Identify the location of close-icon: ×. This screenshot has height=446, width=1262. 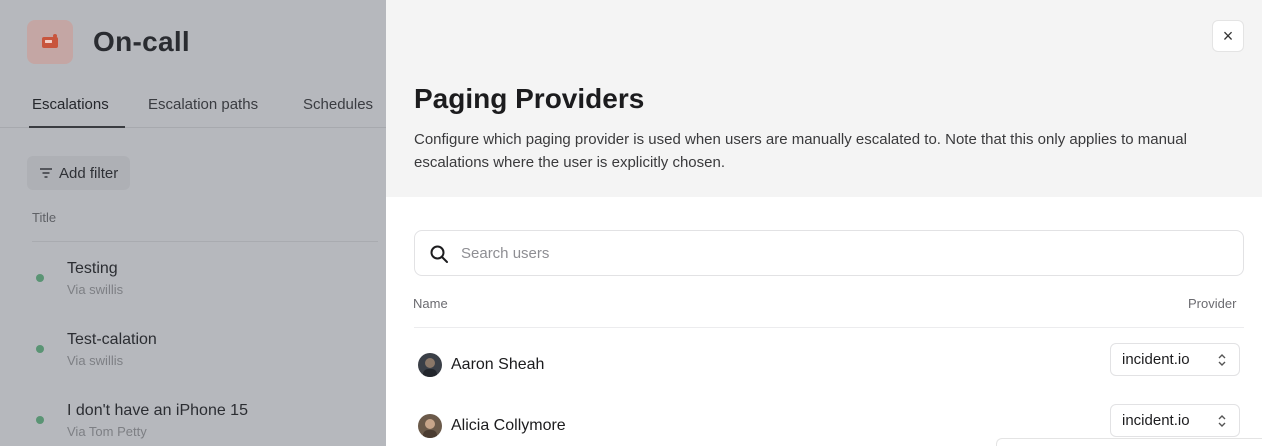
(1228, 36).